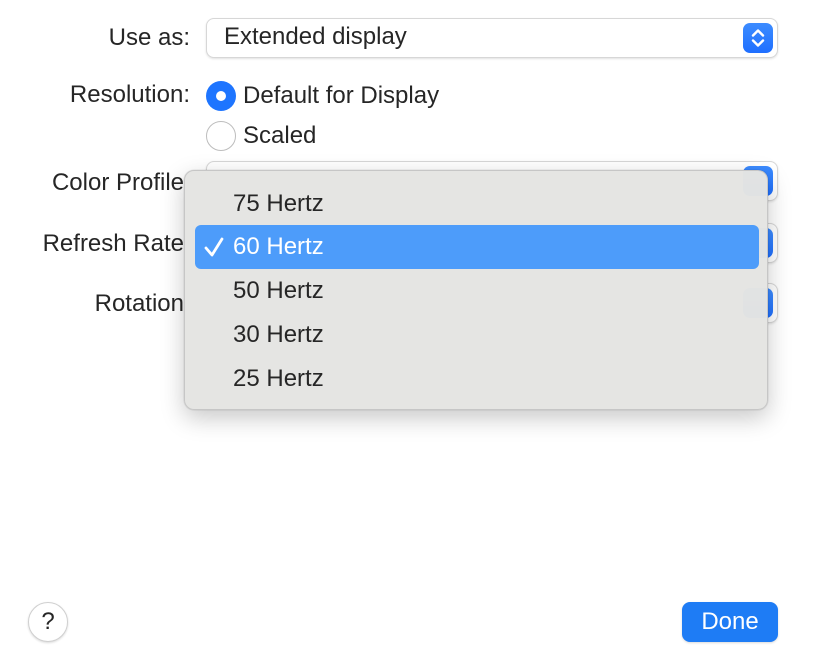 This screenshot has height=662, width=814. I want to click on use-as-value: Extended display, so click(315, 36).